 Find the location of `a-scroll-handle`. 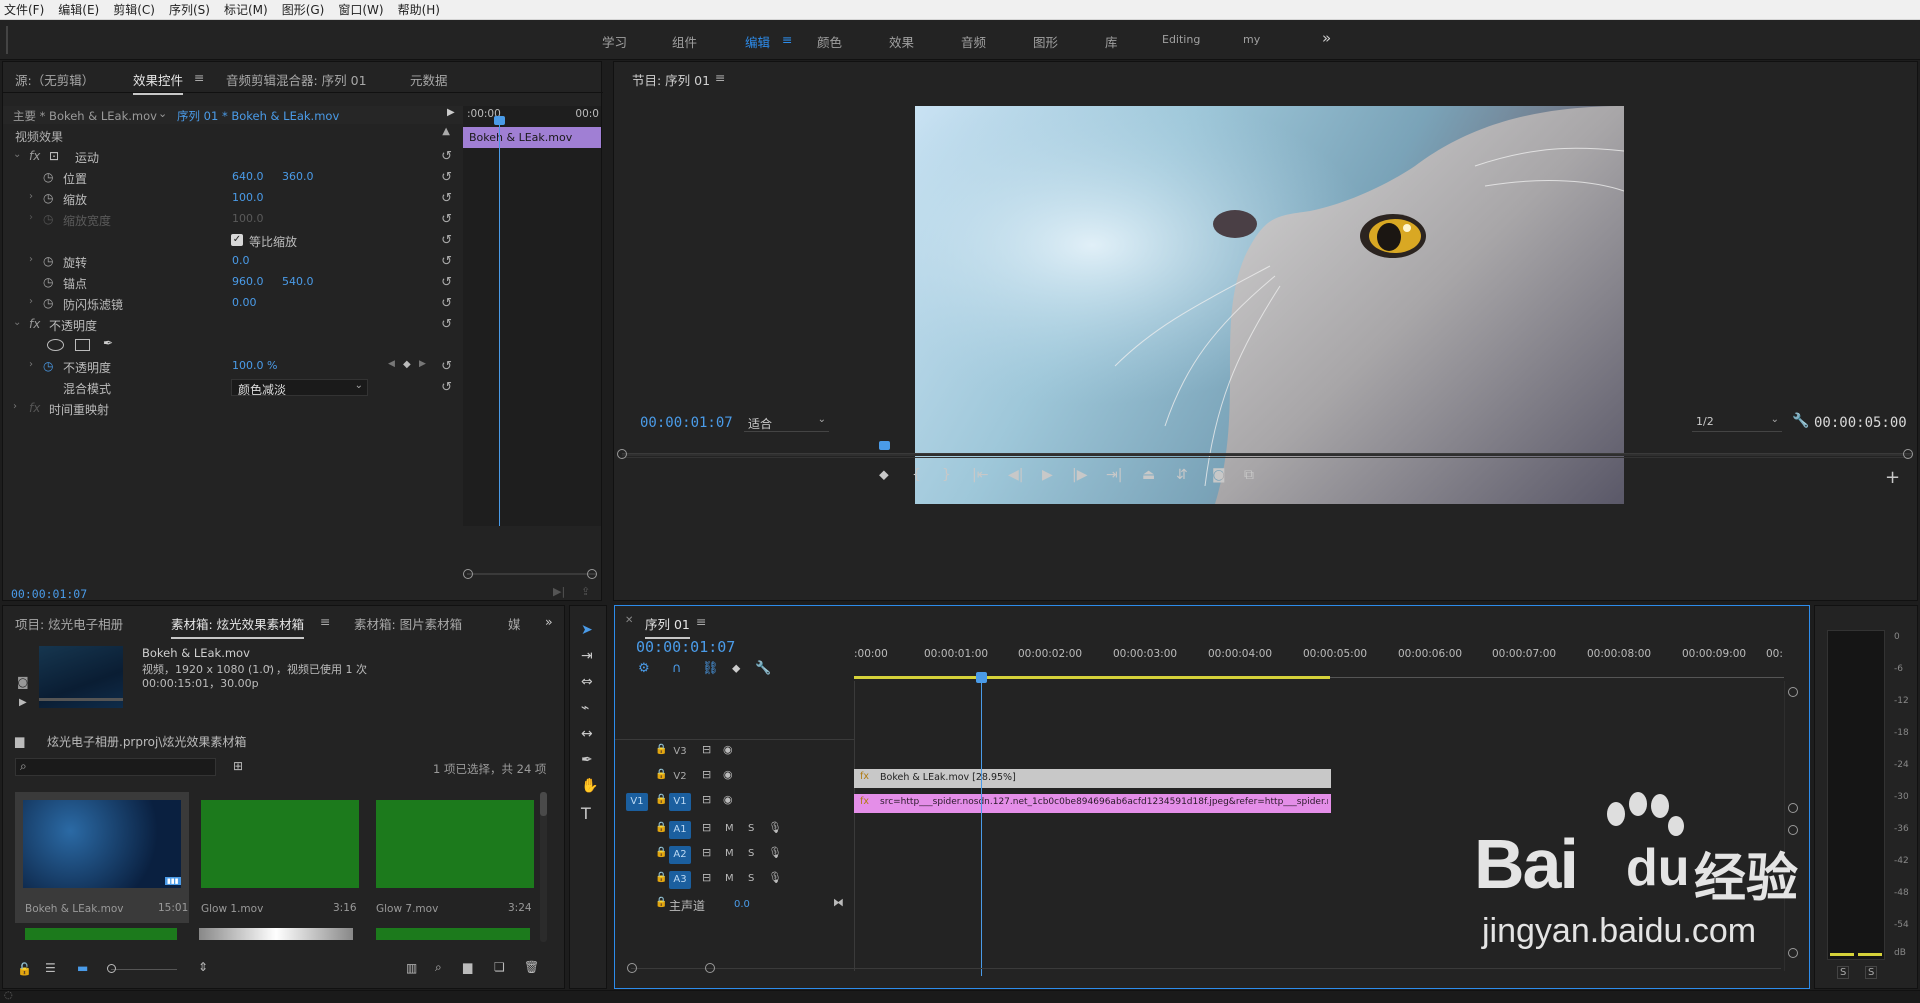

a-scroll-handle is located at coordinates (1793, 953).